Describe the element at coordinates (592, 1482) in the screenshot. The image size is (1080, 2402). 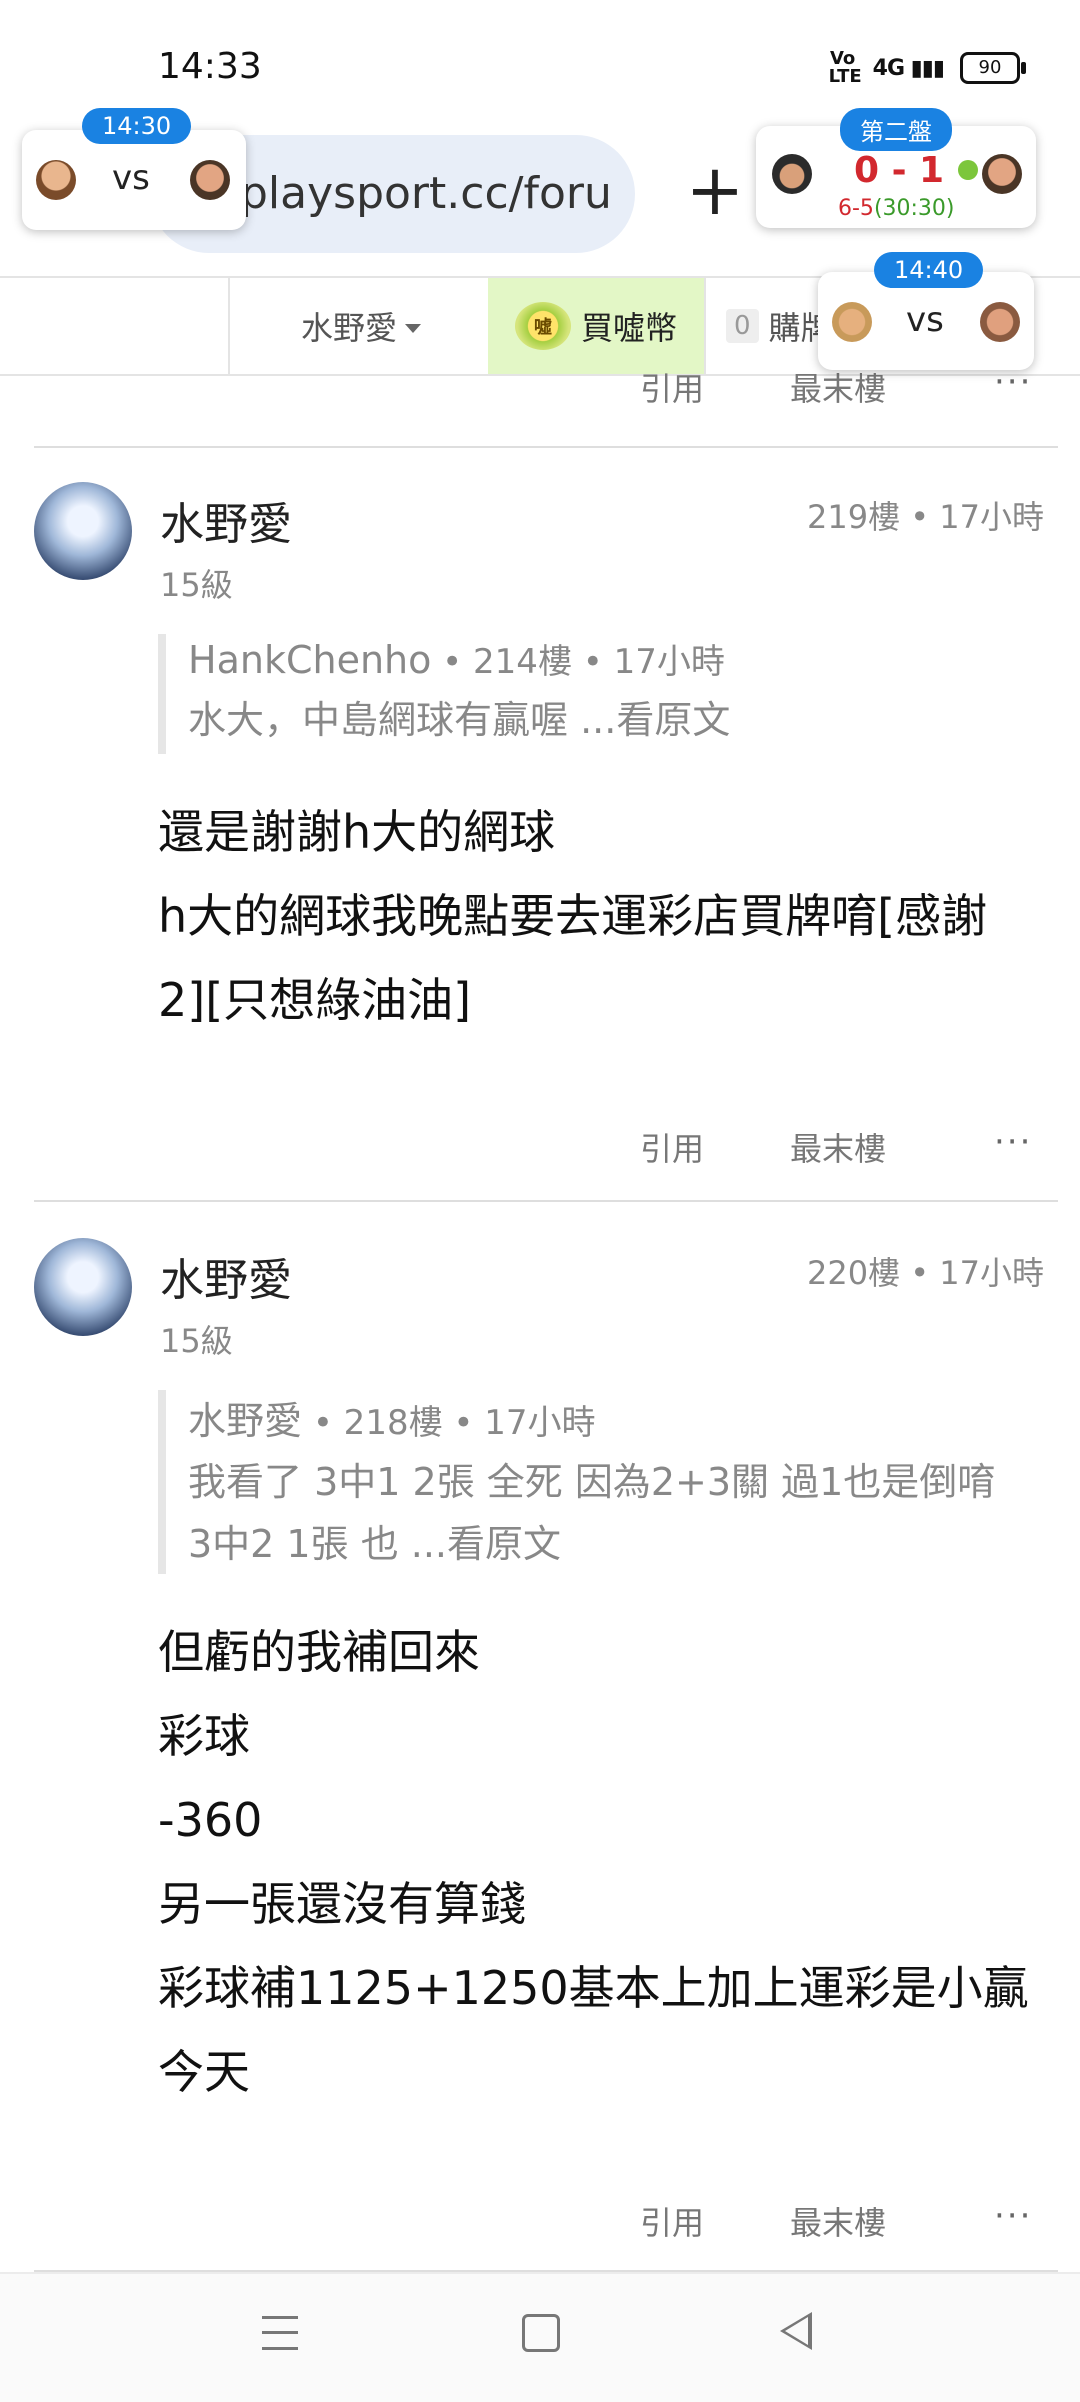
I see `quote-line: 我看了 3中1 2張 全死 因為2+3關 過1也是倒唷` at that location.